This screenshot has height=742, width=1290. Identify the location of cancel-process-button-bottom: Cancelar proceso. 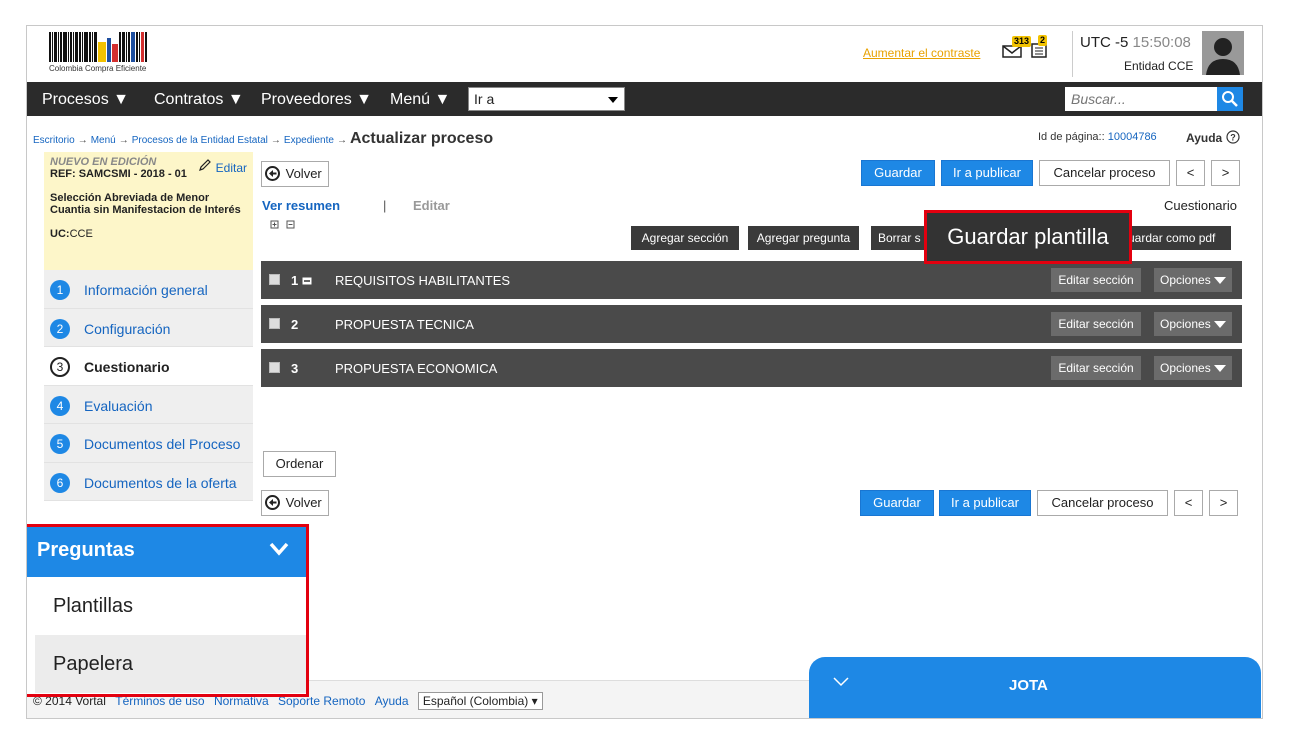
(1102, 503).